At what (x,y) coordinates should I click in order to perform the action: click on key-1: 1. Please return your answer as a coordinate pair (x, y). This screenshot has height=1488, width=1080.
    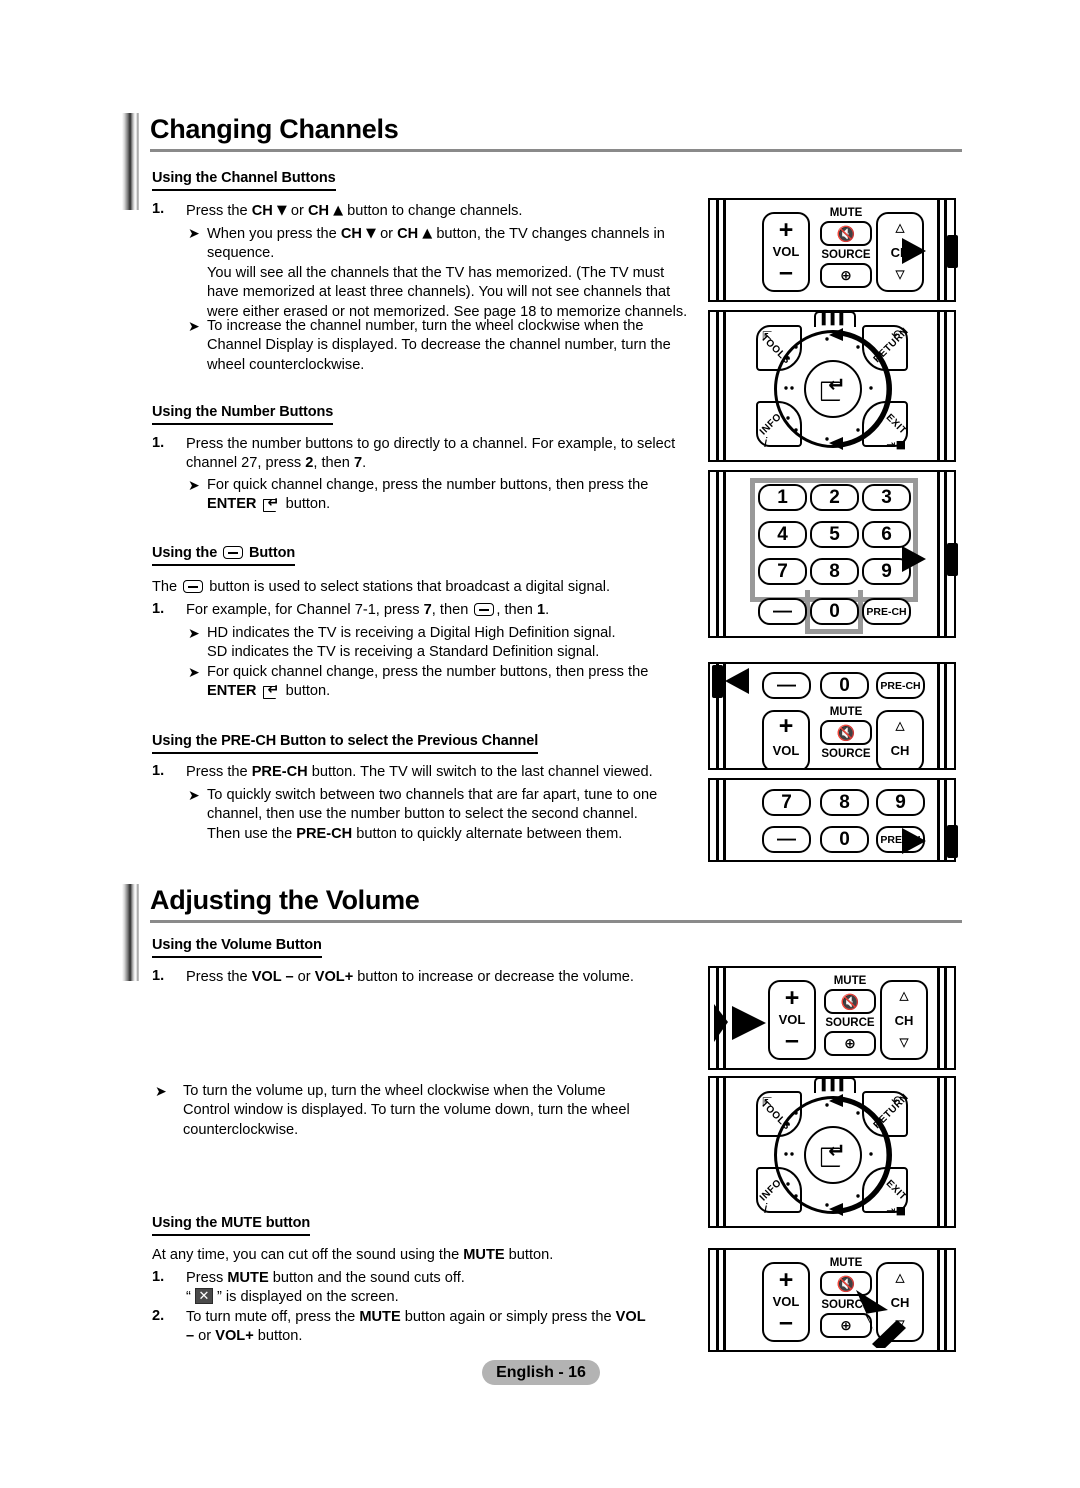
    Looking at the image, I should click on (782, 497).